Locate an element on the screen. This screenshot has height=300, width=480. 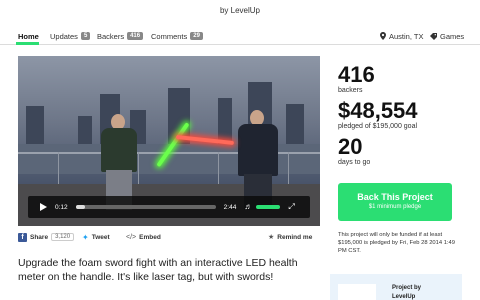
backers-stat: 416 backers is located at coordinates (403, 78).